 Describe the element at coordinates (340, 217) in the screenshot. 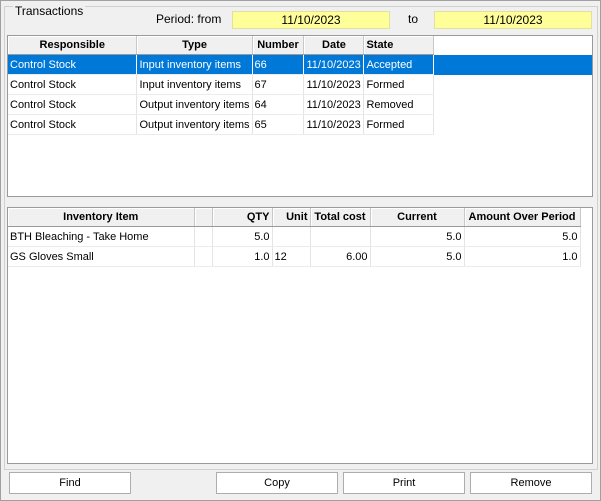

I see `column-header-total-cost: Total cost` at that location.